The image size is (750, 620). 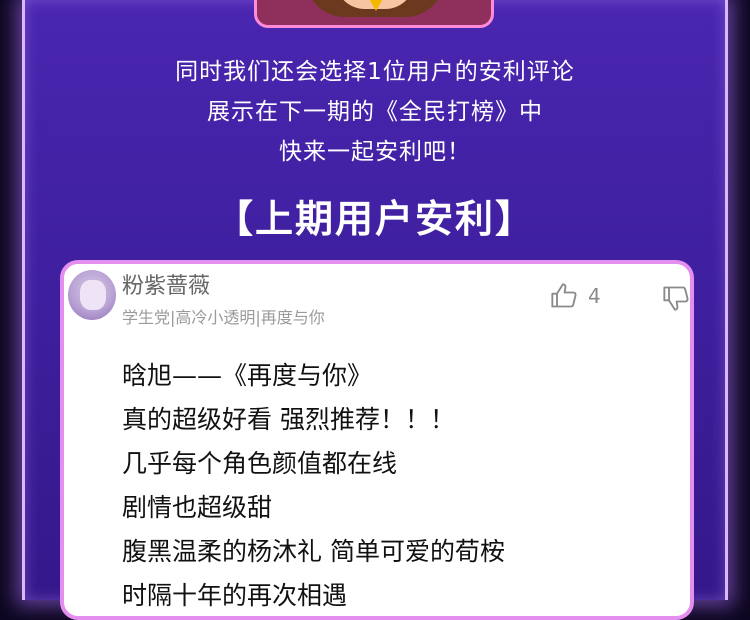 I want to click on user-avatar, so click(x=92, y=295).